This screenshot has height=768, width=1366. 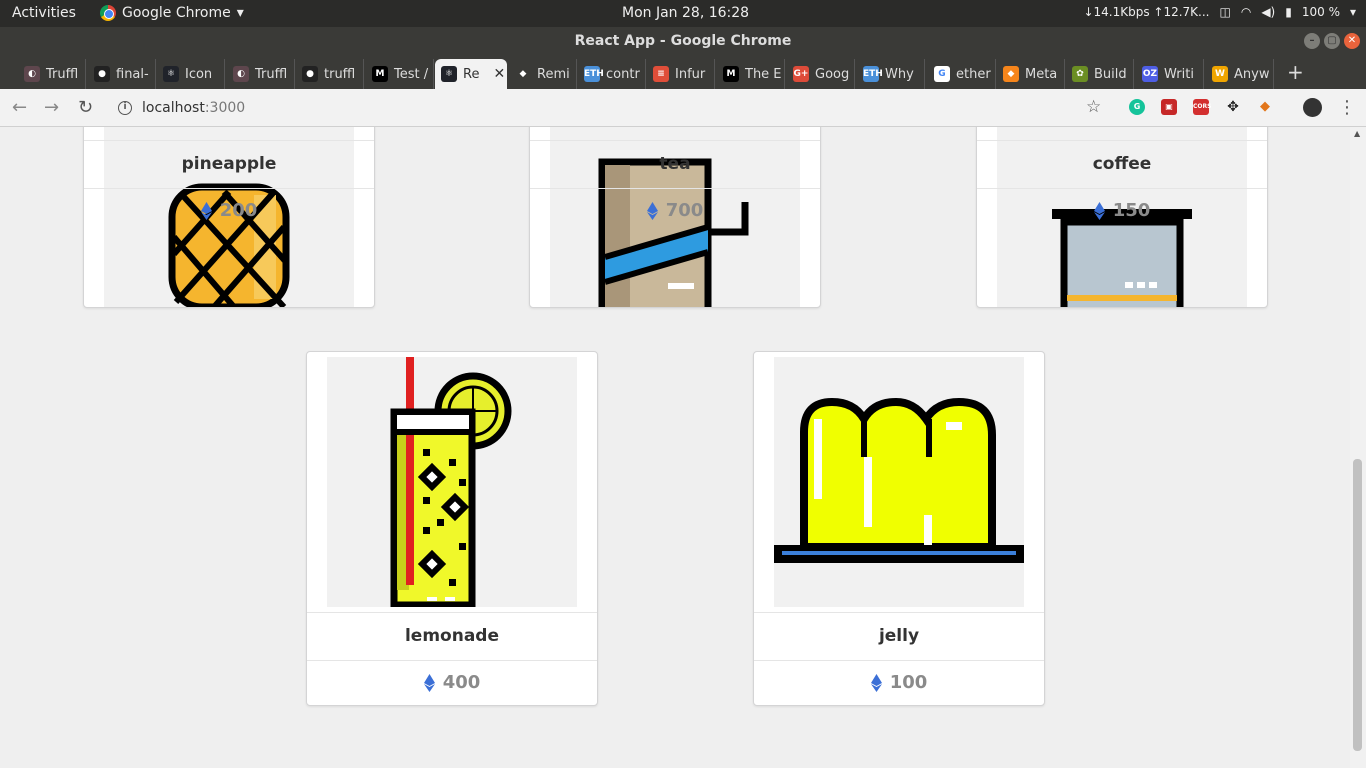 What do you see at coordinates (1347, 107) in the screenshot?
I see `chrome-menu-icon: ⋮` at bounding box center [1347, 107].